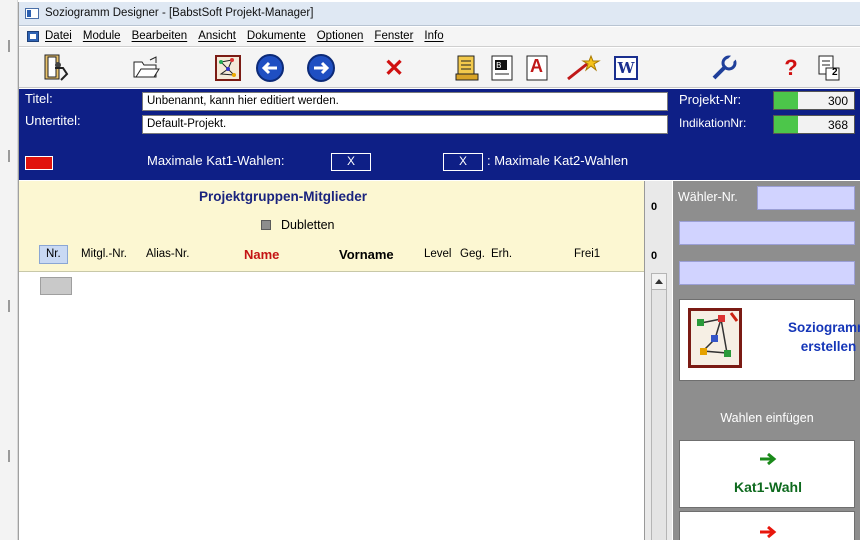 The height and width of the screenshot is (540, 860). I want to click on report-icon, so click(467, 68).